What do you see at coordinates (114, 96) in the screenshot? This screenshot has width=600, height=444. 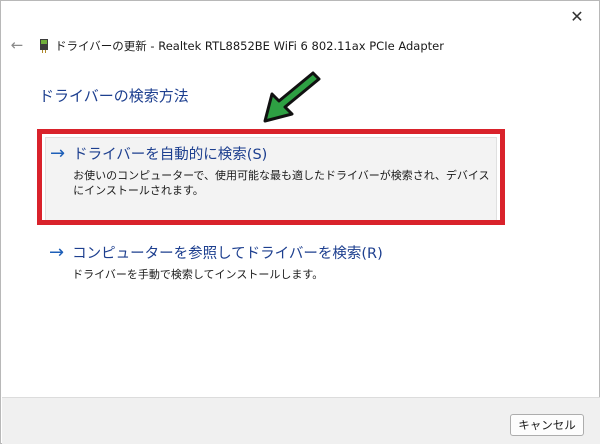 I see `page-title: ドライバーの検索方法` at bounding box center [114, 96].